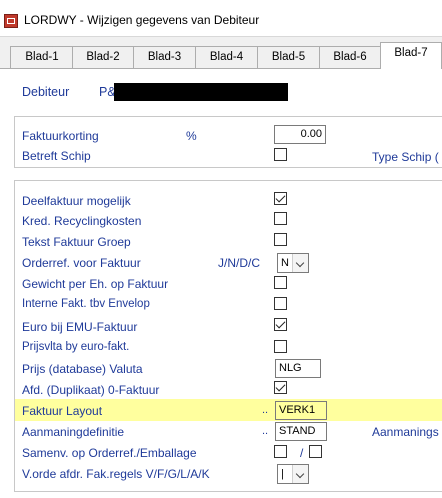  I want to click on tab-blad-7: Blad-7, so click(411, 55).